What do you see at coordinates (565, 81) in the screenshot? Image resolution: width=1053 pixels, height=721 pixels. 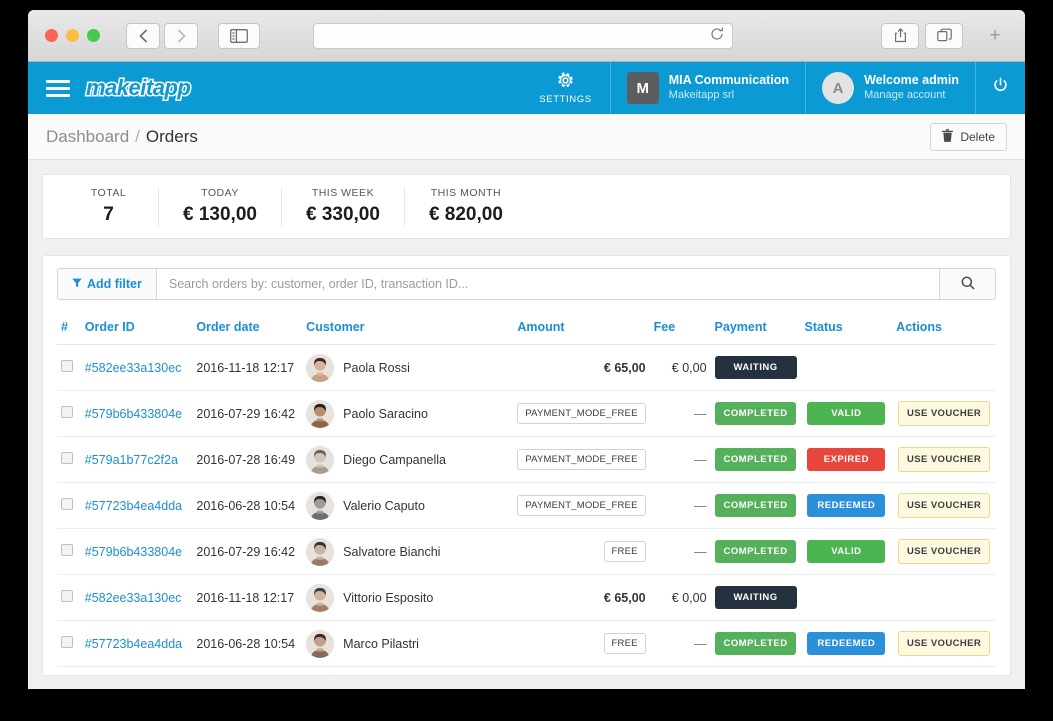 I see `gear-icon` at bounding box center [565, 81].